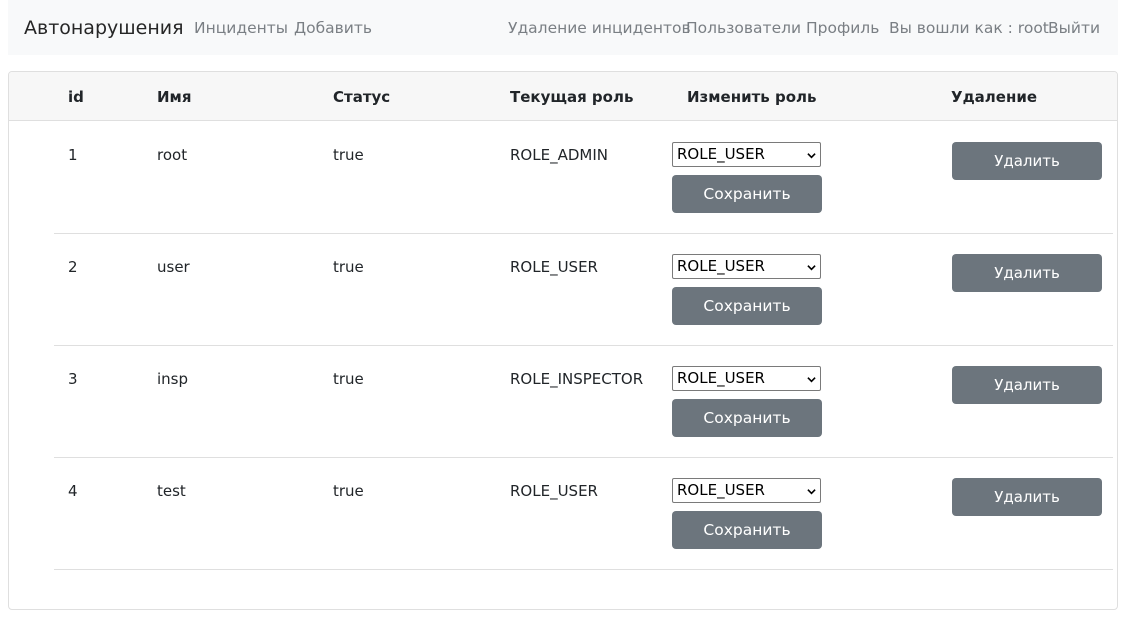 This screenshot has height=618, width=1124. Describe the element at coordinates (583, 569) in the screenshot. I see `row-divider` at that location.